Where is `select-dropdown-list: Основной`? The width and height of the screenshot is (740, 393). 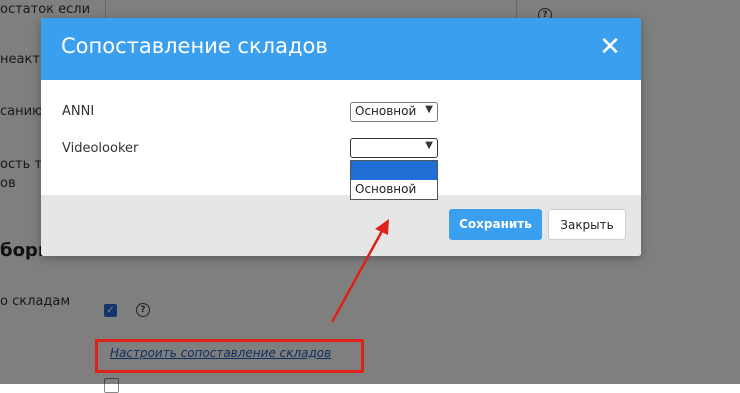
select-dropdown-list: Основной is located at coordinates (394, 180).